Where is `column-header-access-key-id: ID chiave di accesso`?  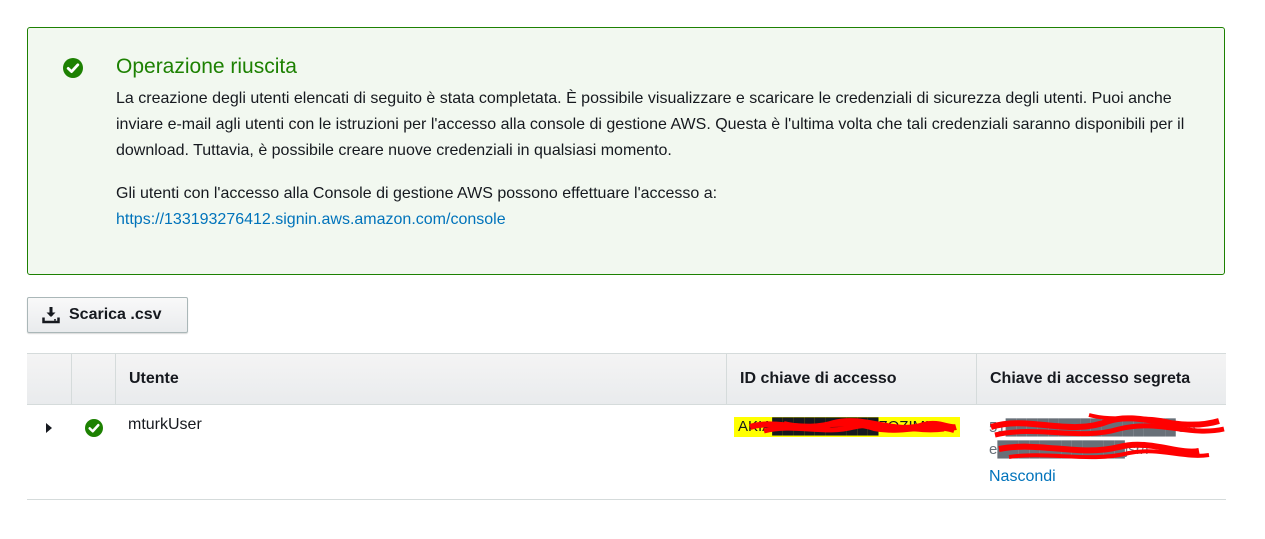 column-header-access-key-id: ID chiave di accesso is located at coordinates (851, 379).